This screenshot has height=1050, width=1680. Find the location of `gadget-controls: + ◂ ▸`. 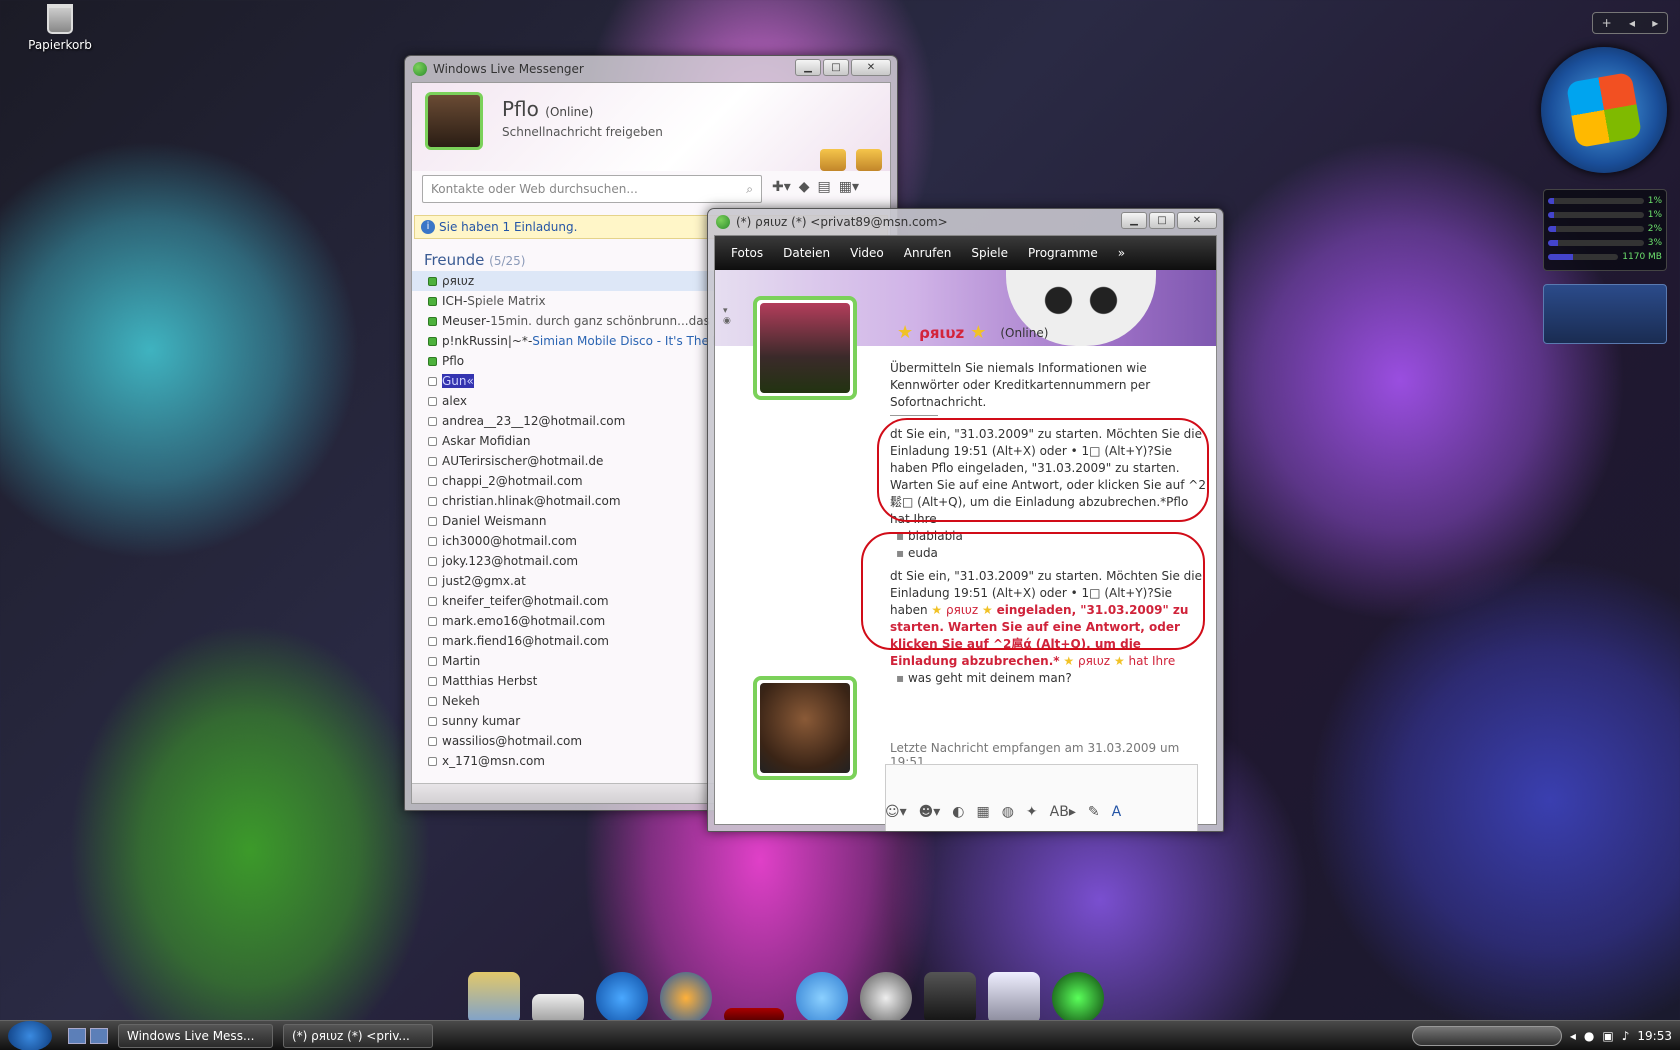

gadget-controls: + ◂ ▸ is located at coordinates (1630, 23).